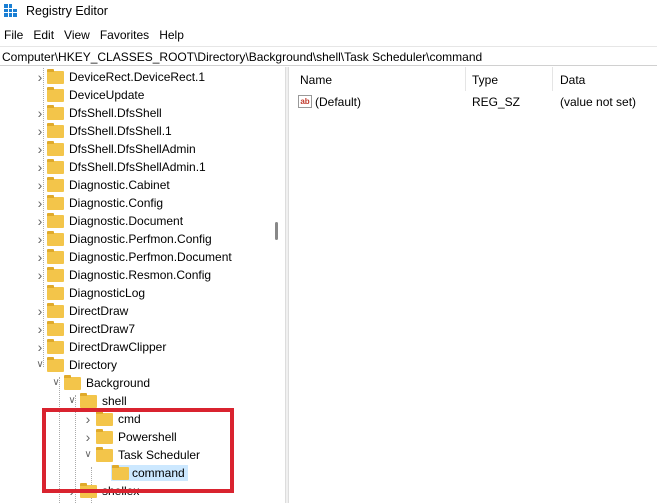  Describe the element at coordinates (10, 10) in the screenshot. I see `registry-editor-icon` at that location.